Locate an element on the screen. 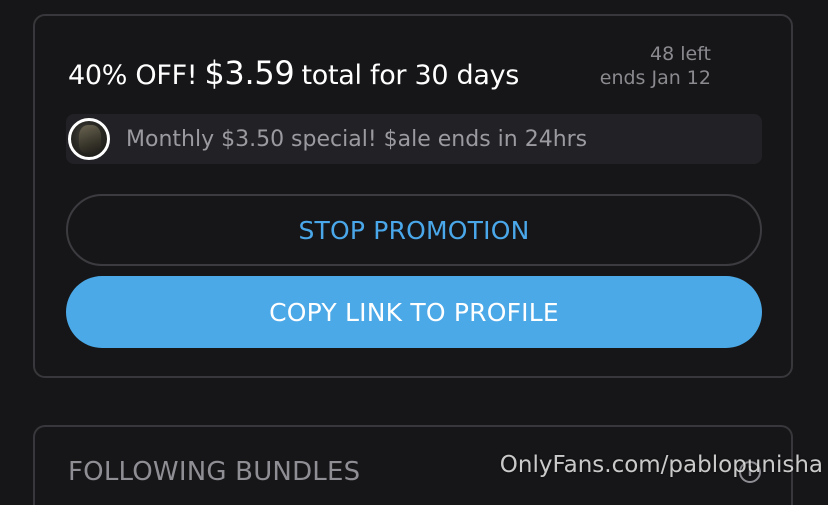  promotion-headline: 40% OFF! $3.59 total for 30 days is located at coordinates (293, 73).